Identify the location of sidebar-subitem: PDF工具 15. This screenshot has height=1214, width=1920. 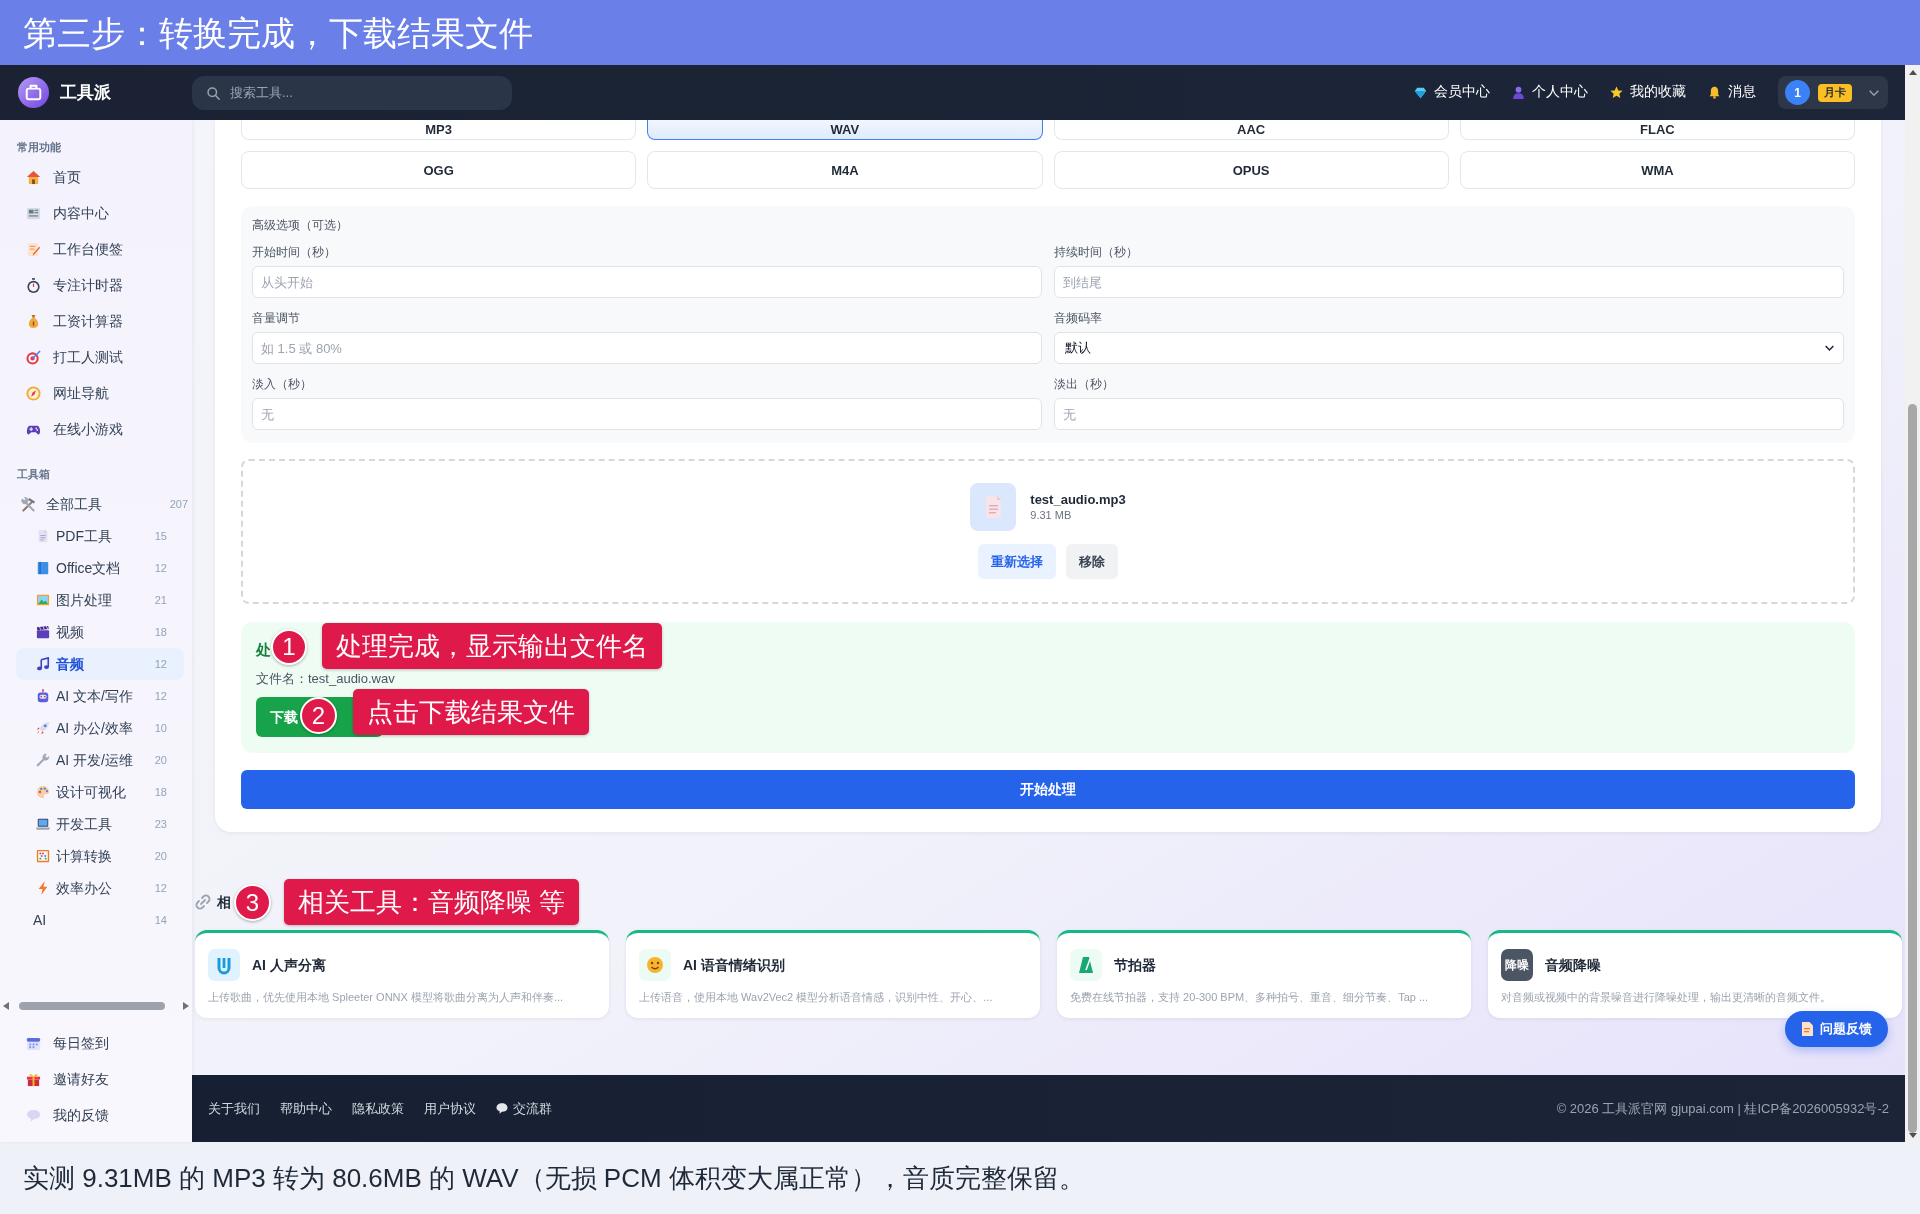
(100, 536).